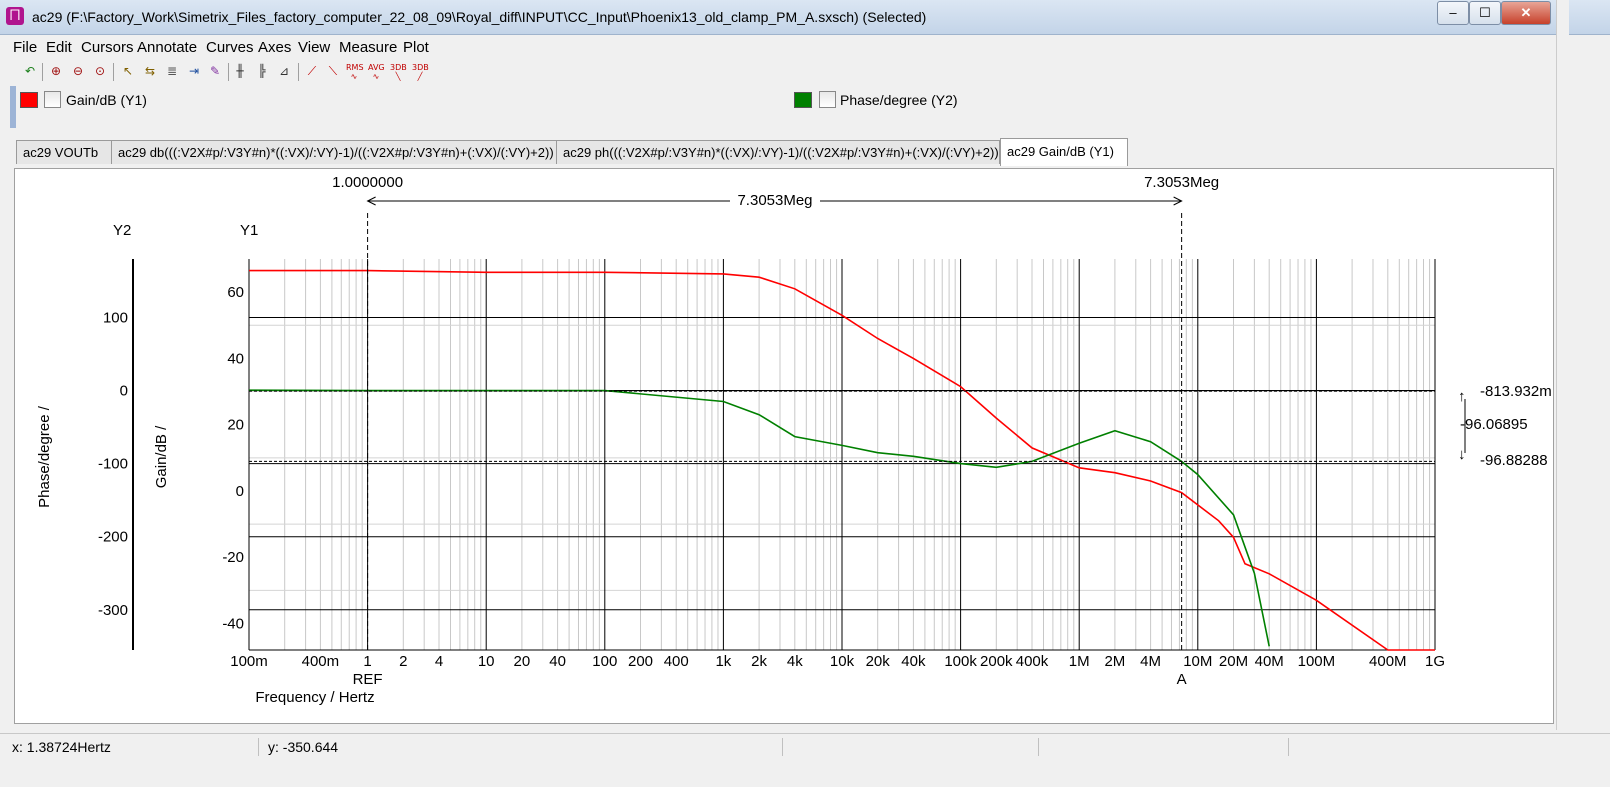 This screenshot has height=787, width=1610. I want to click on tab-gain-db: ac29 Gain/dB (Y1), so click(1064, 152).